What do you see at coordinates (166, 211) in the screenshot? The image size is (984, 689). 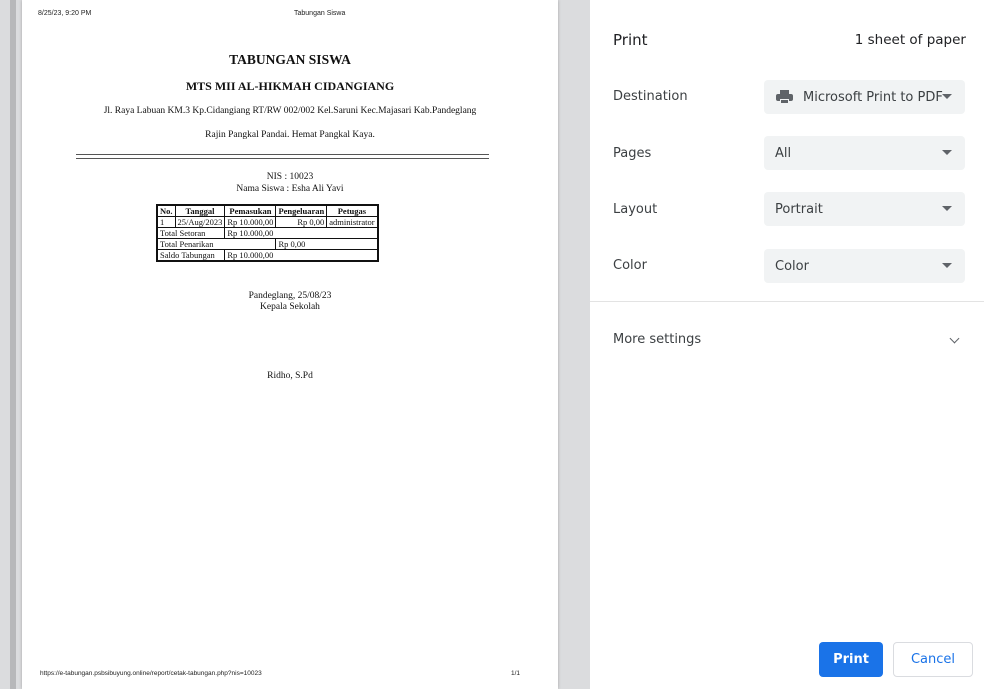 I see `table-header-cell: No.` at bounding box center [166, 211].